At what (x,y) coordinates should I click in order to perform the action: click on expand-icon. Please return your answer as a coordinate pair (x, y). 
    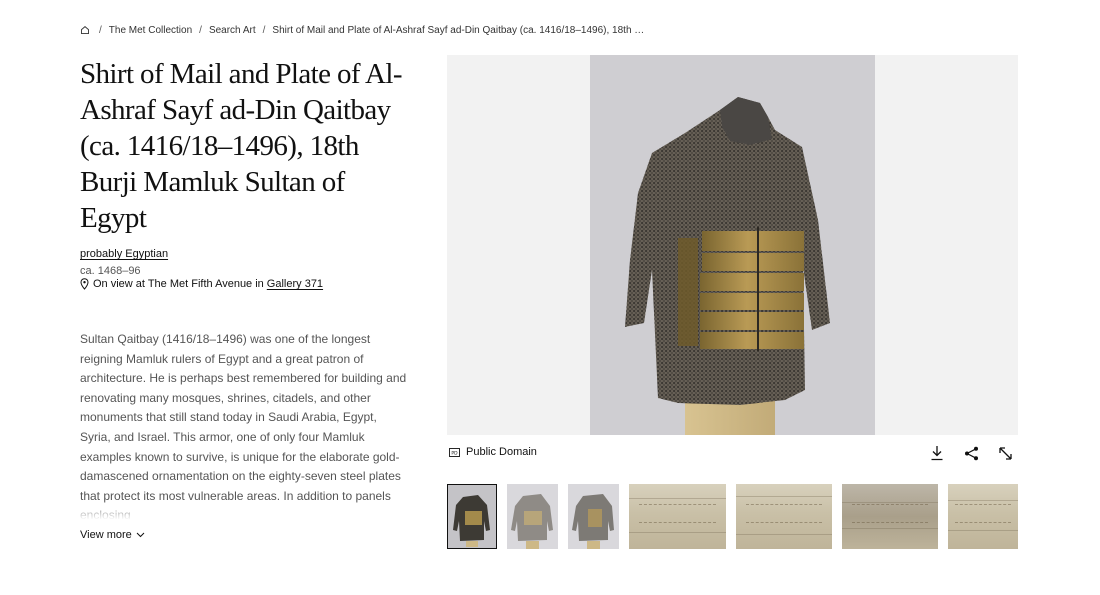
    Looking at the image, I should click on (1005, 453).